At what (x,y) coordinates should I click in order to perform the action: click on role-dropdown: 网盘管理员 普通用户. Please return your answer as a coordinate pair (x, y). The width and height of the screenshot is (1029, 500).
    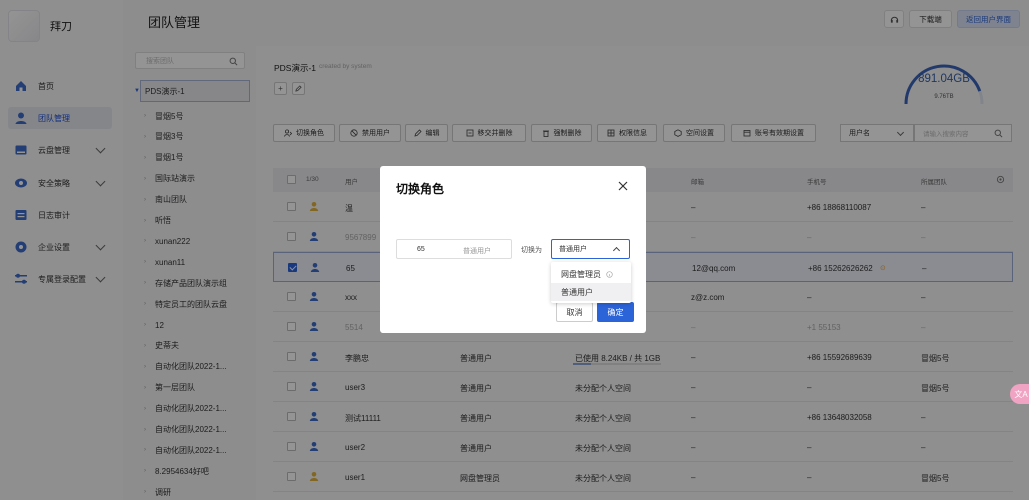
    Looking at the image, I should click on (591, 282).